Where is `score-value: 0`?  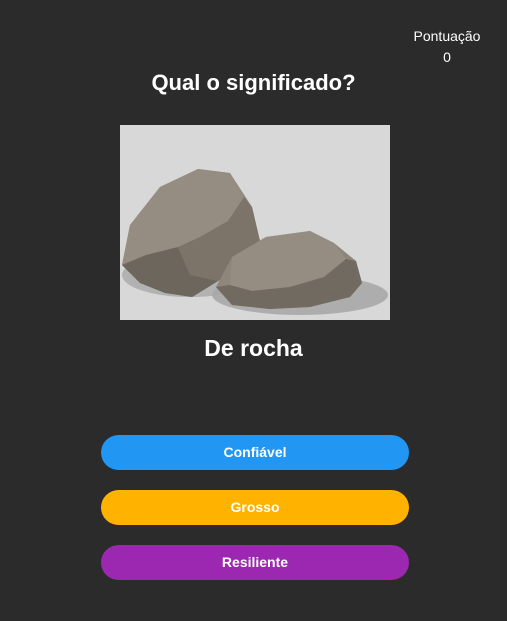
score-value: 0 is located at coordinates (447, 57).